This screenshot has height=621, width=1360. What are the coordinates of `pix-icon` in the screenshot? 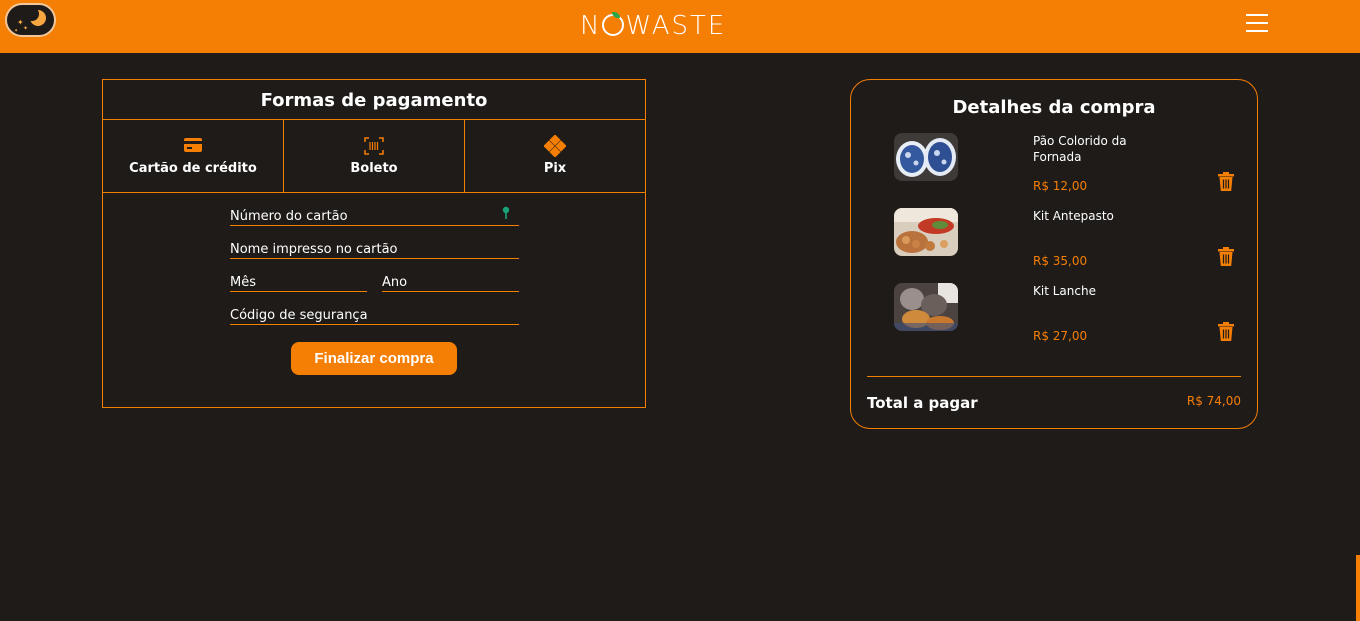 It's located at (555, 147).